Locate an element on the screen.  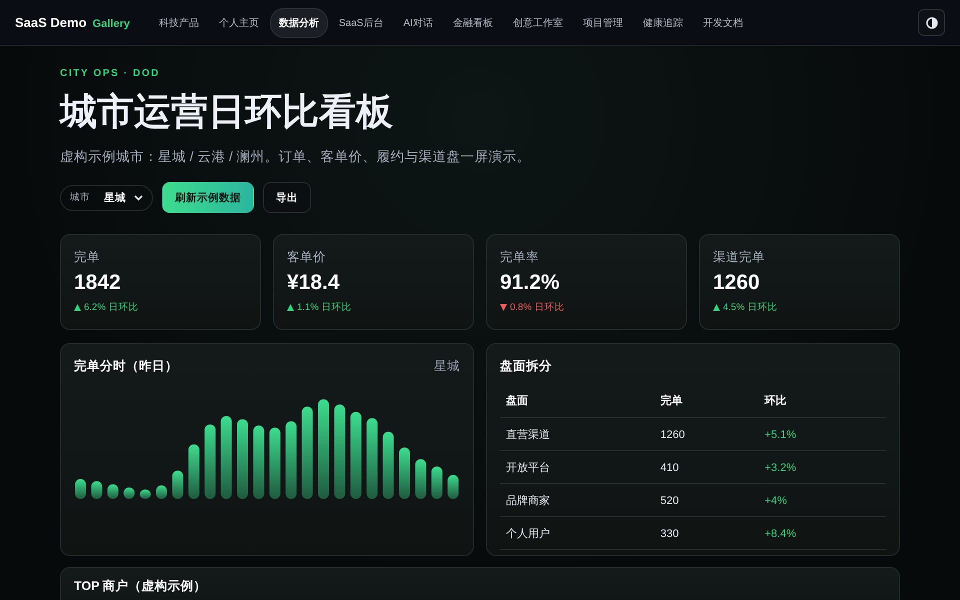
table-cell: 410 is located at coordinates (706, 467).